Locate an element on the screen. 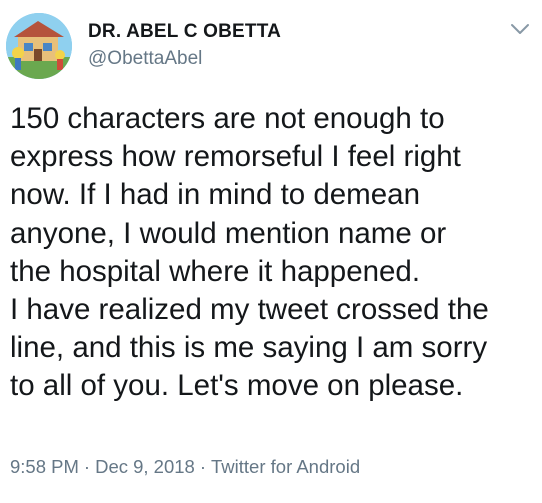 The image size is (542, 503). avatar-cartoon-image is located at coordinates (39, 46).